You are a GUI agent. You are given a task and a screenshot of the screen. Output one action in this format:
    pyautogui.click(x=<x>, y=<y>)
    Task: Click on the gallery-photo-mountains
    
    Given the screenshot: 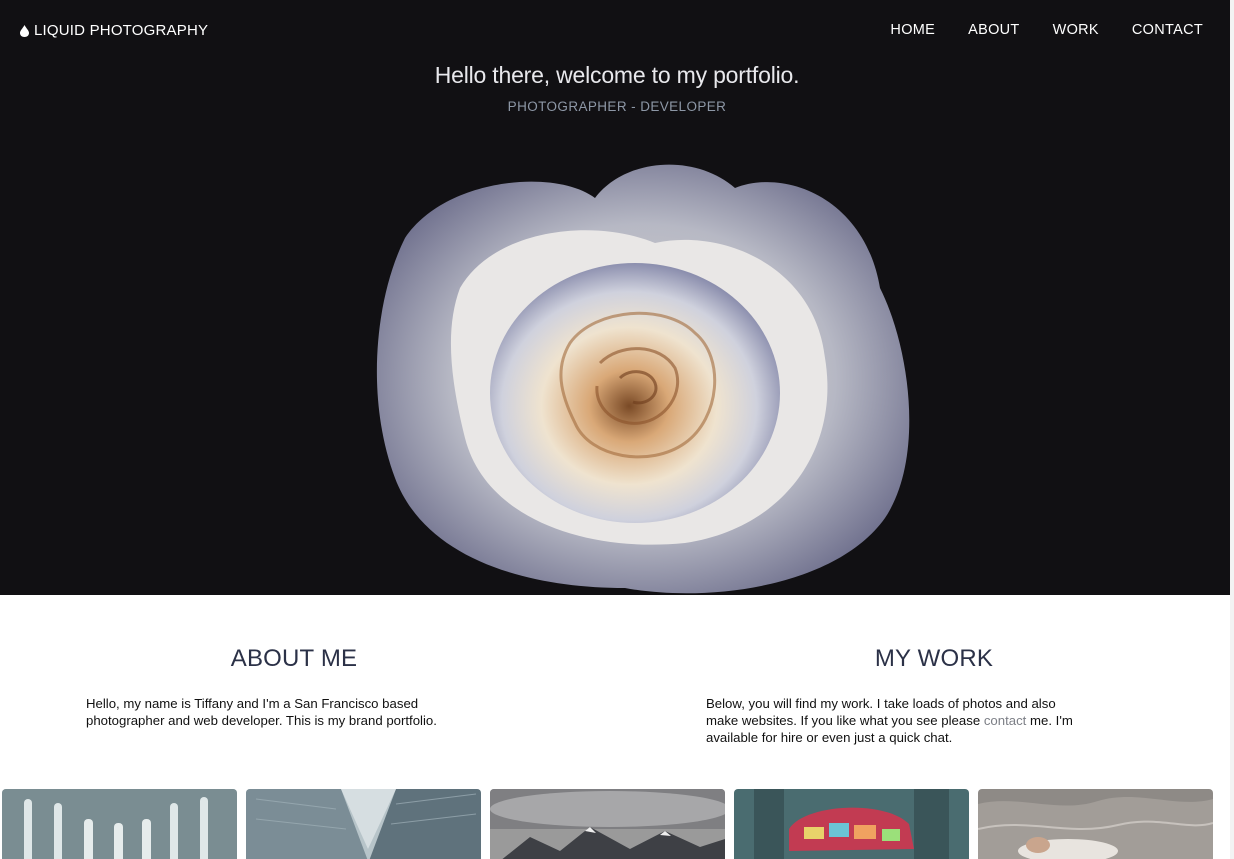 What is the action you would take?
    pyautogui.click(x=607, y=824)
    